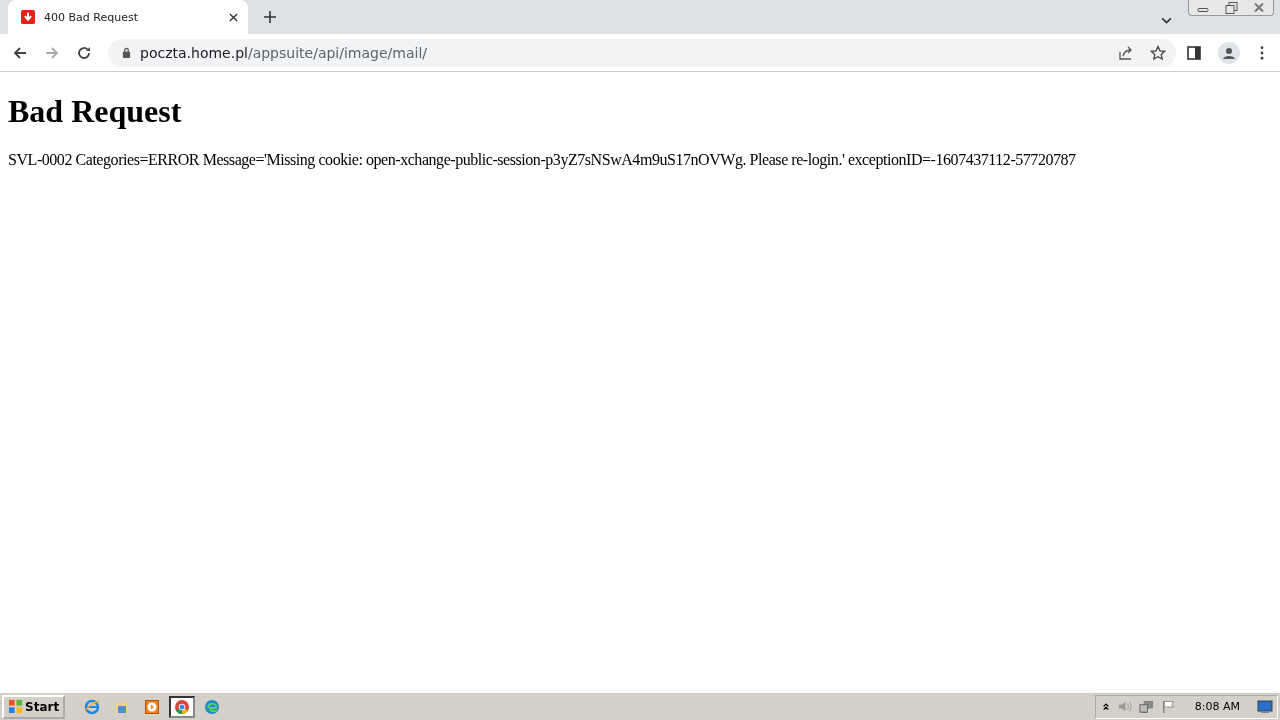 This screenshot has width=1280, height=720. I want to click on media-player-icon, so click(152, 706).